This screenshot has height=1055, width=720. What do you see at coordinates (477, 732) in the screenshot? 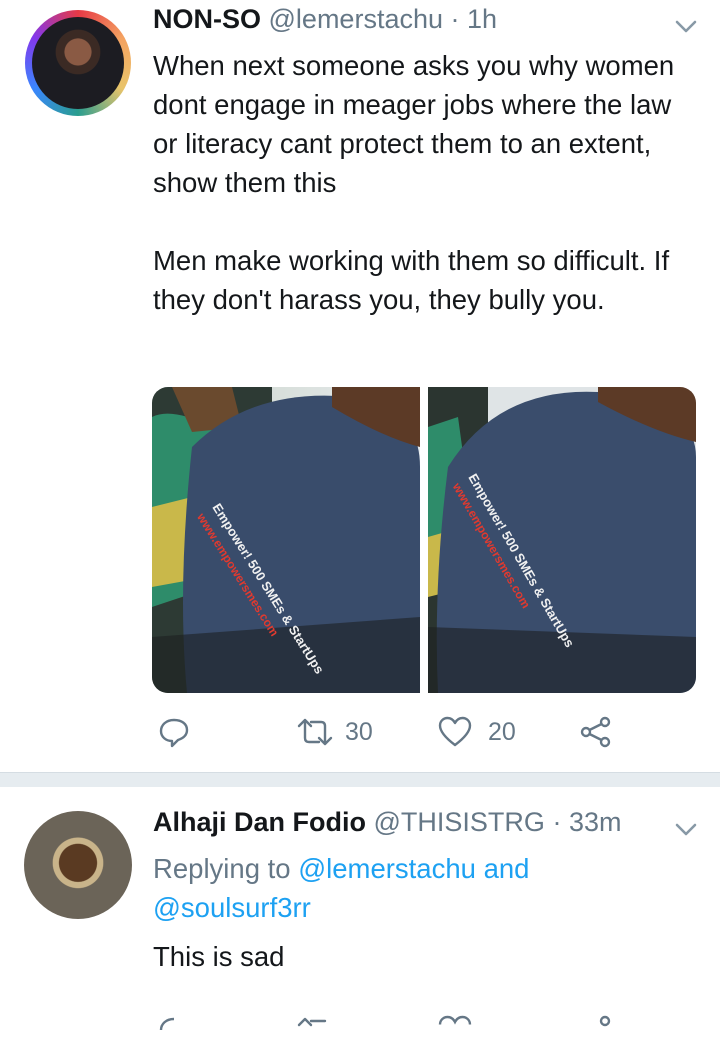
I see `like-button: 20` at bounding box center [477, 732].